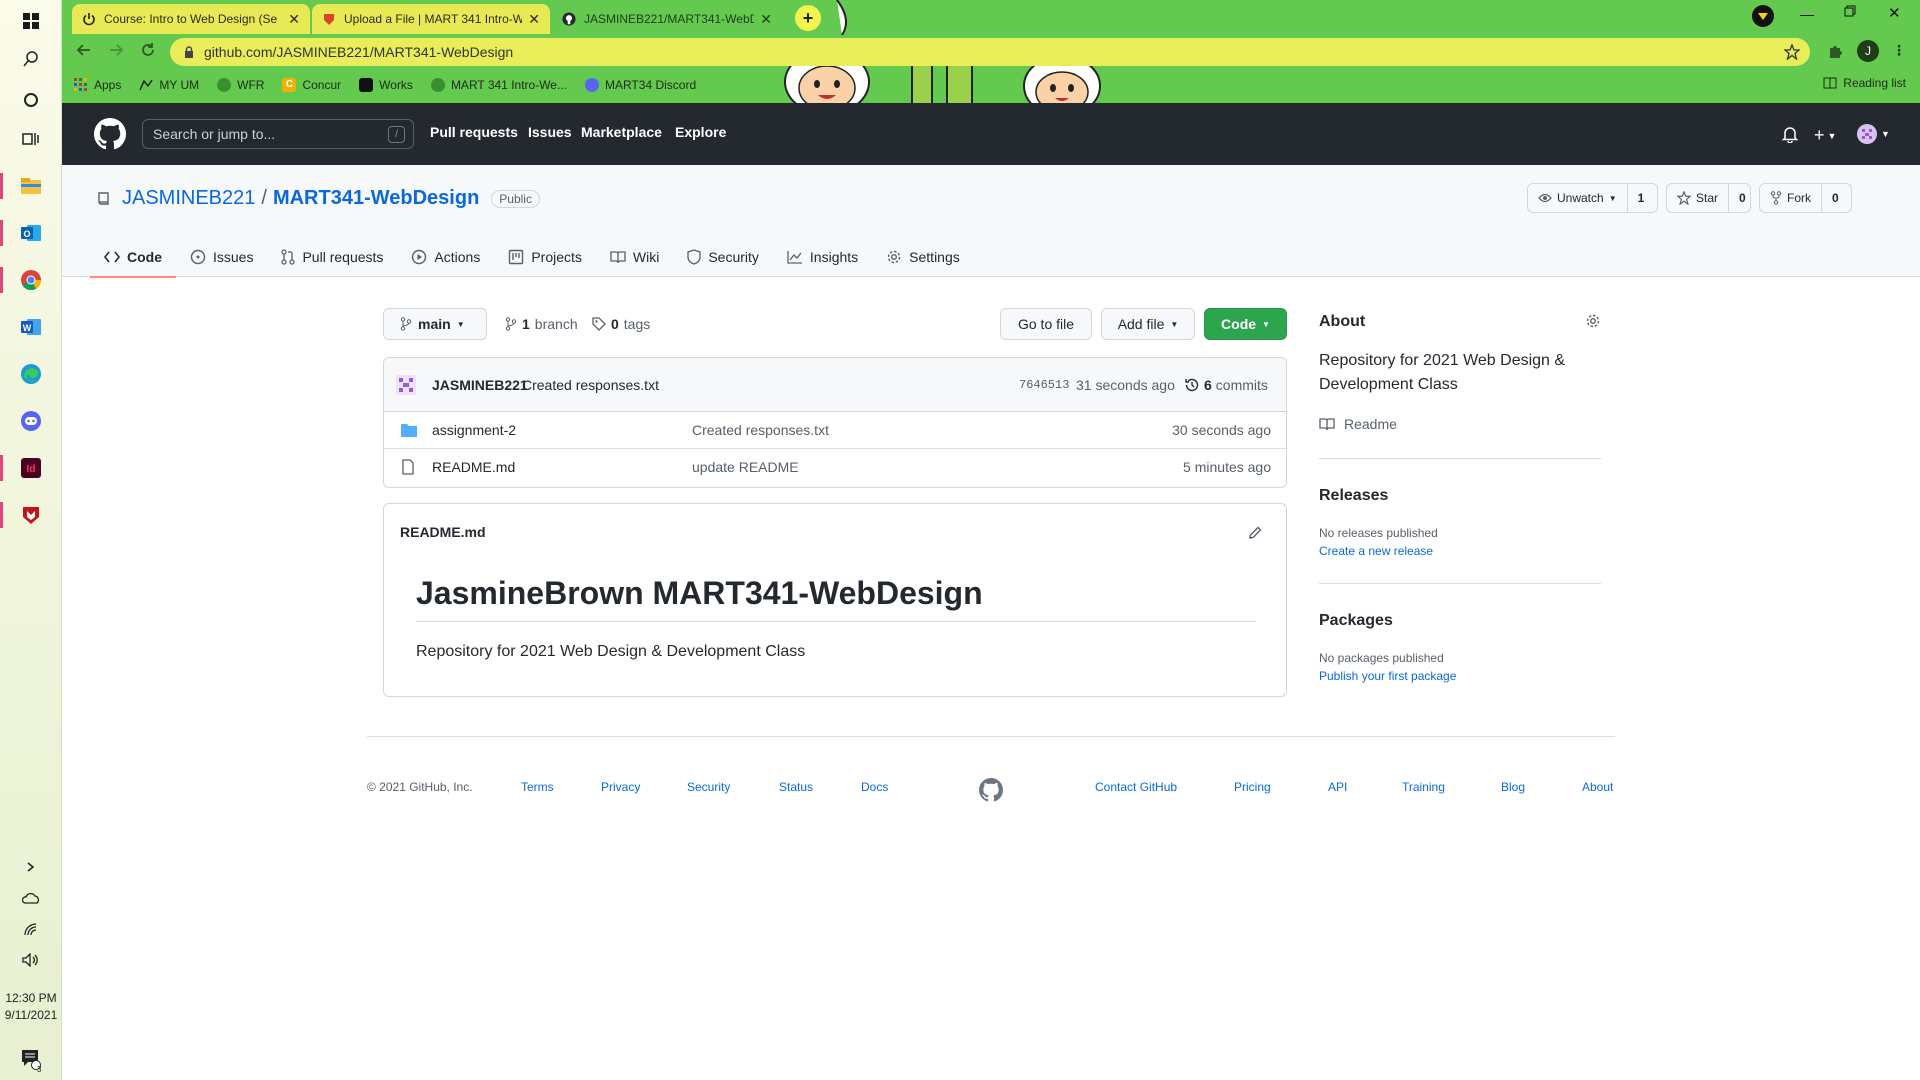 The image size is (1920, 1080). I want to click on footer-link-docs: Docs, so click(874, 787).